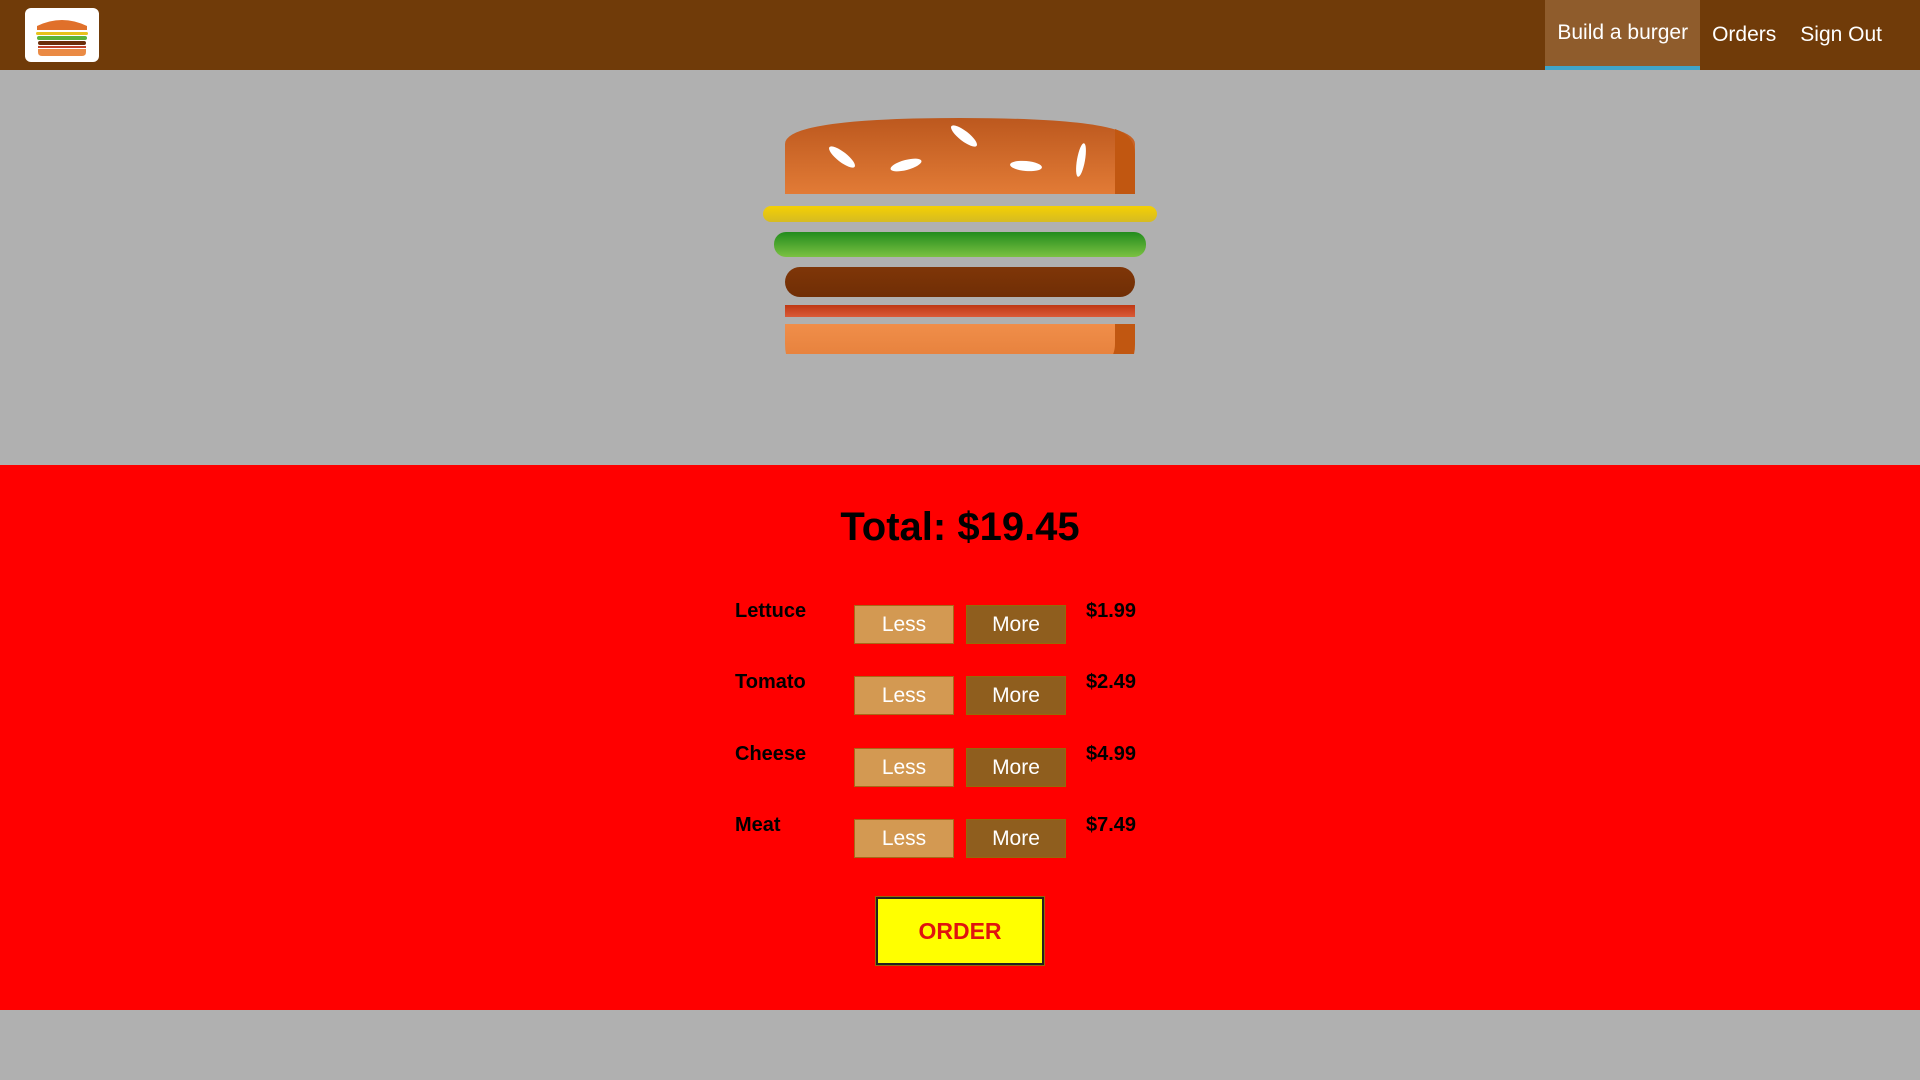  What do you see at coordinates (960, 311) in the screenshot?
I see `bacon-layer` at bounding box center [960, 311].